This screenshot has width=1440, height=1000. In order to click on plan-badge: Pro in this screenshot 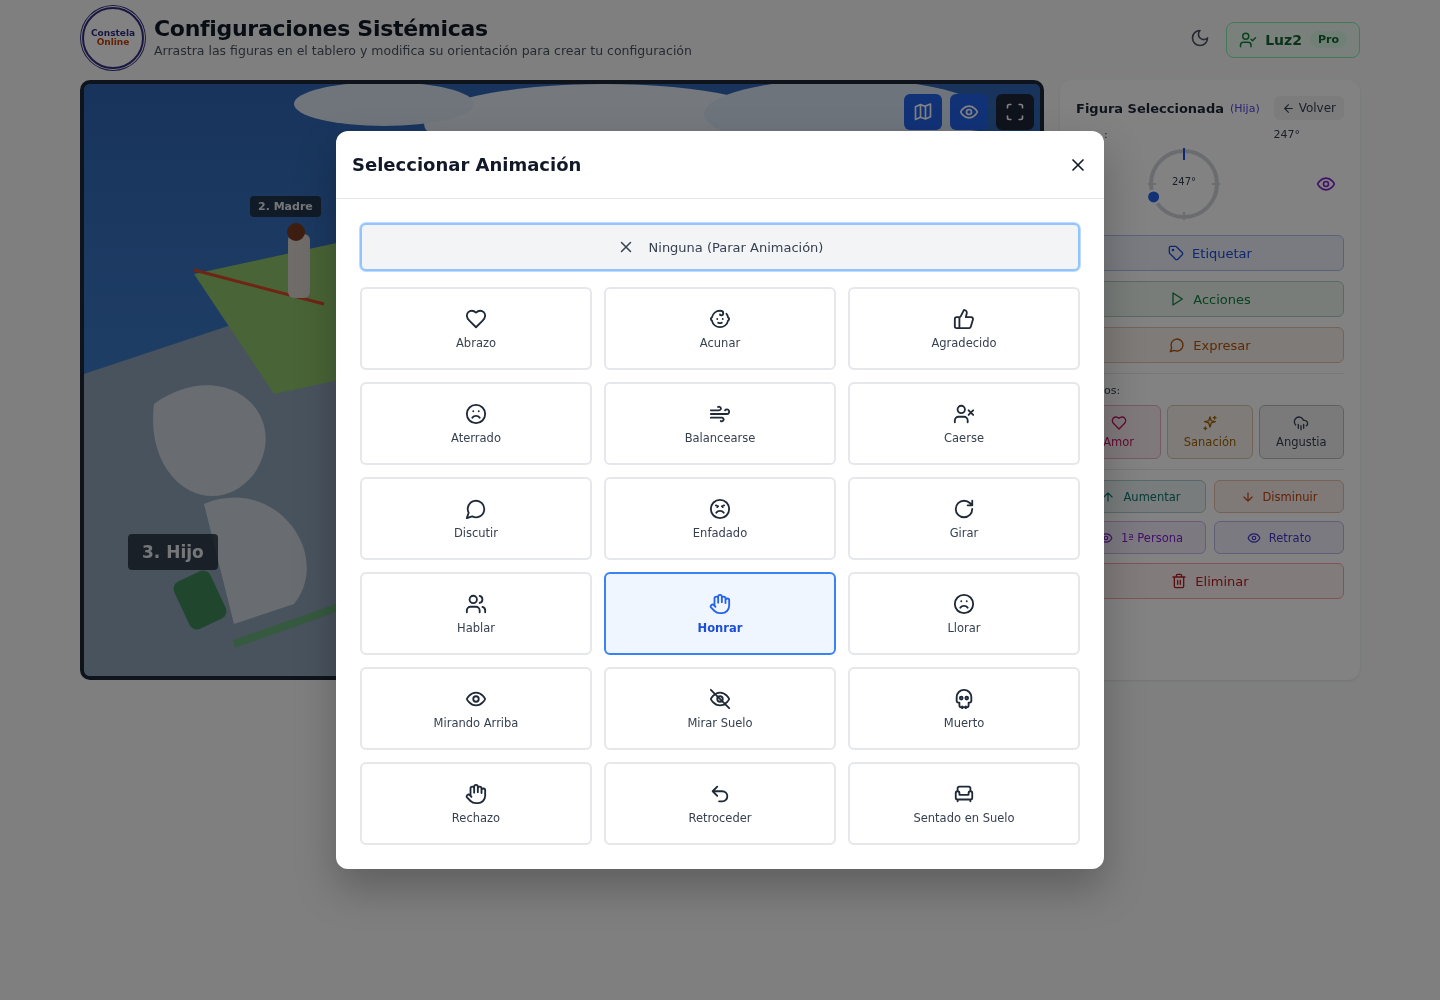, I will do `click(1328, 39)`.